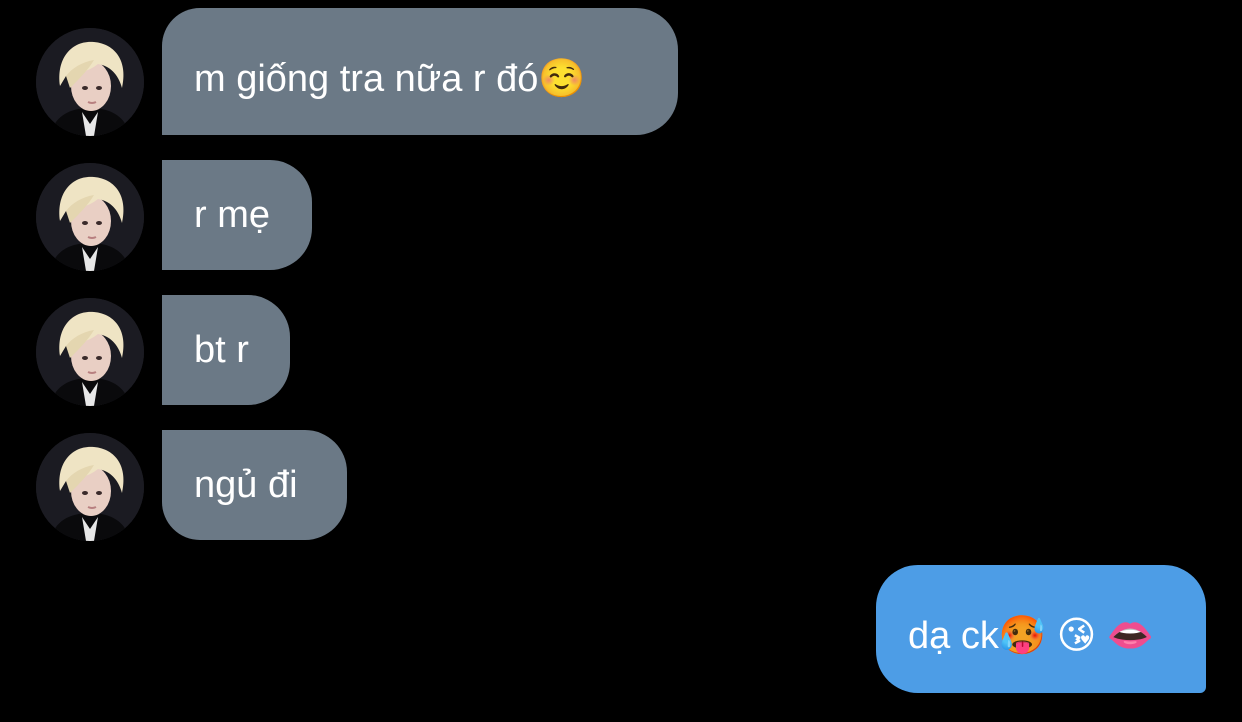 The height and width of the screenshot is (722, 1242). I want to click on message-bubble-outgoing: dạ ck🥵 😘 👄, so click(1041, 629).